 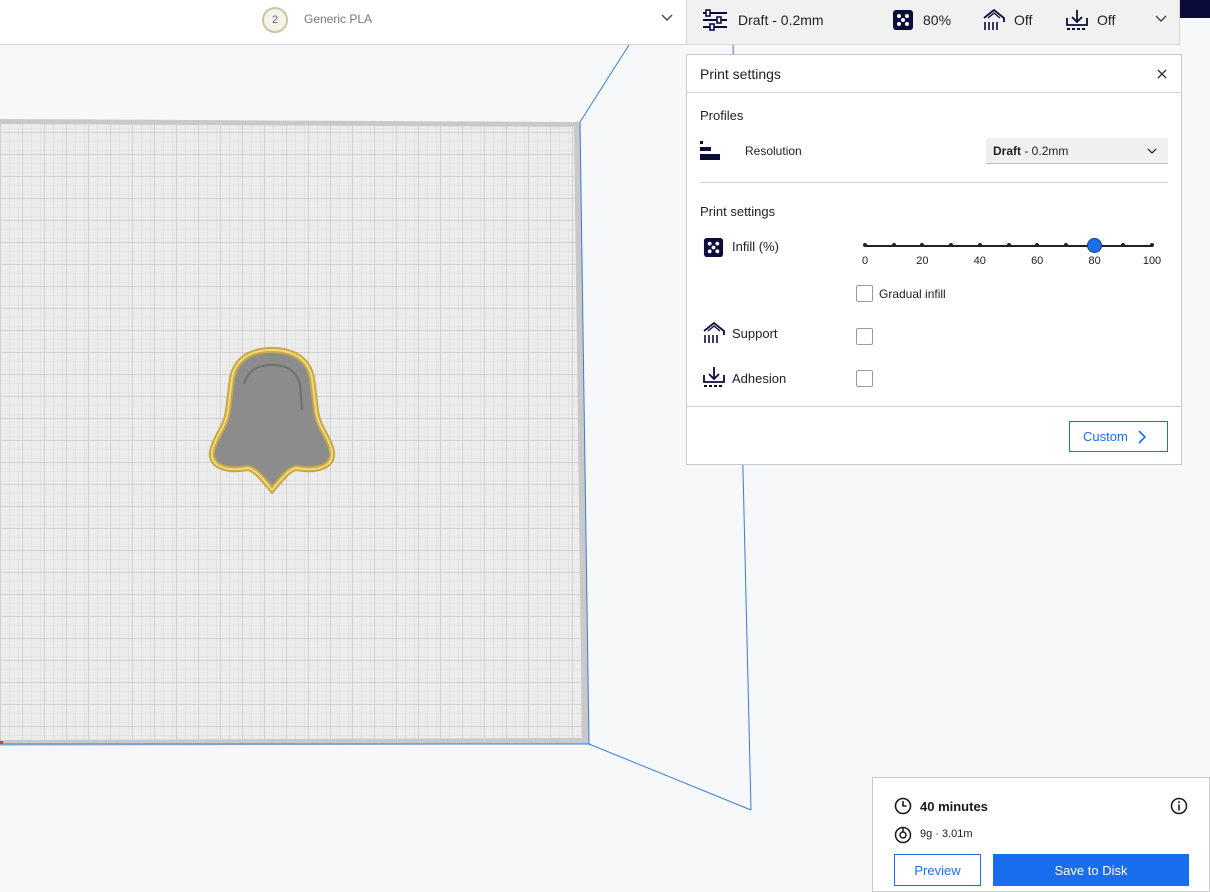 I want to click on resolution-dropdown: Draft - 0.2mm, so click(x=1077, y=151).